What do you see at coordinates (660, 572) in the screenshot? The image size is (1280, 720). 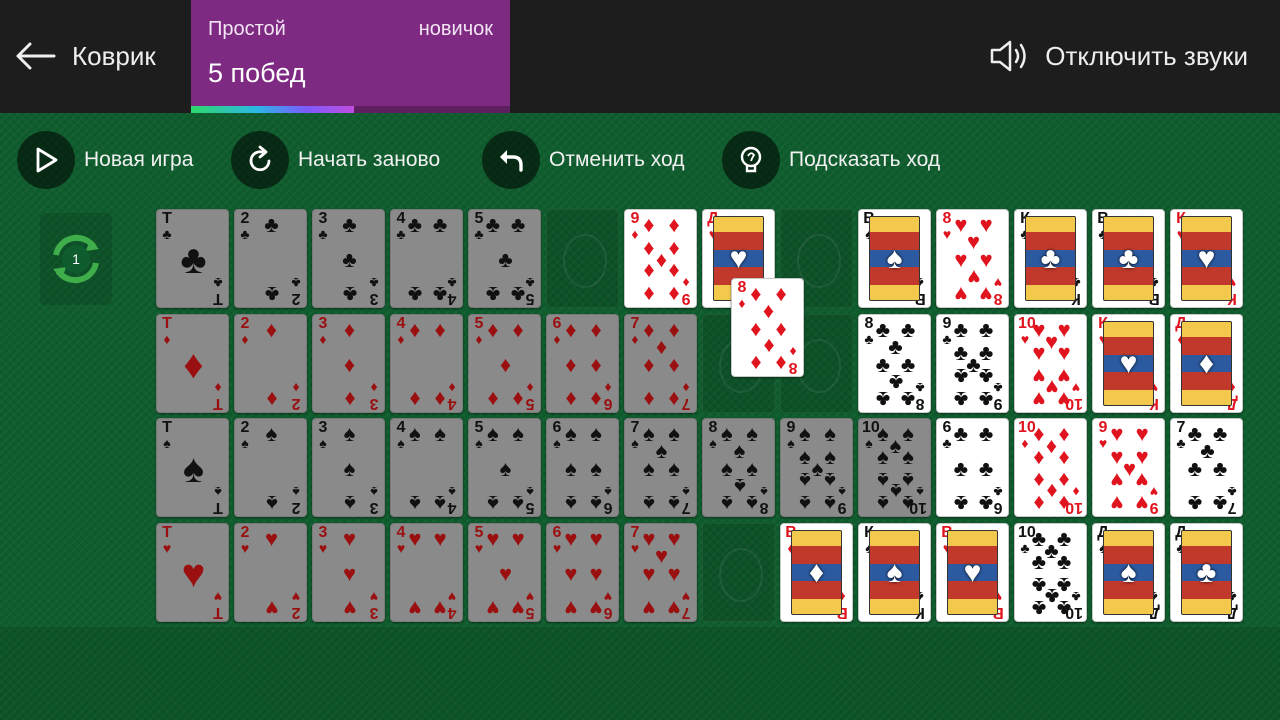 I see `playing-card: 7 ♥ 7 ♥ ♥ ♥ ♥ ♥ ♥ ♥ ♥` at bounding box center [660, 572].